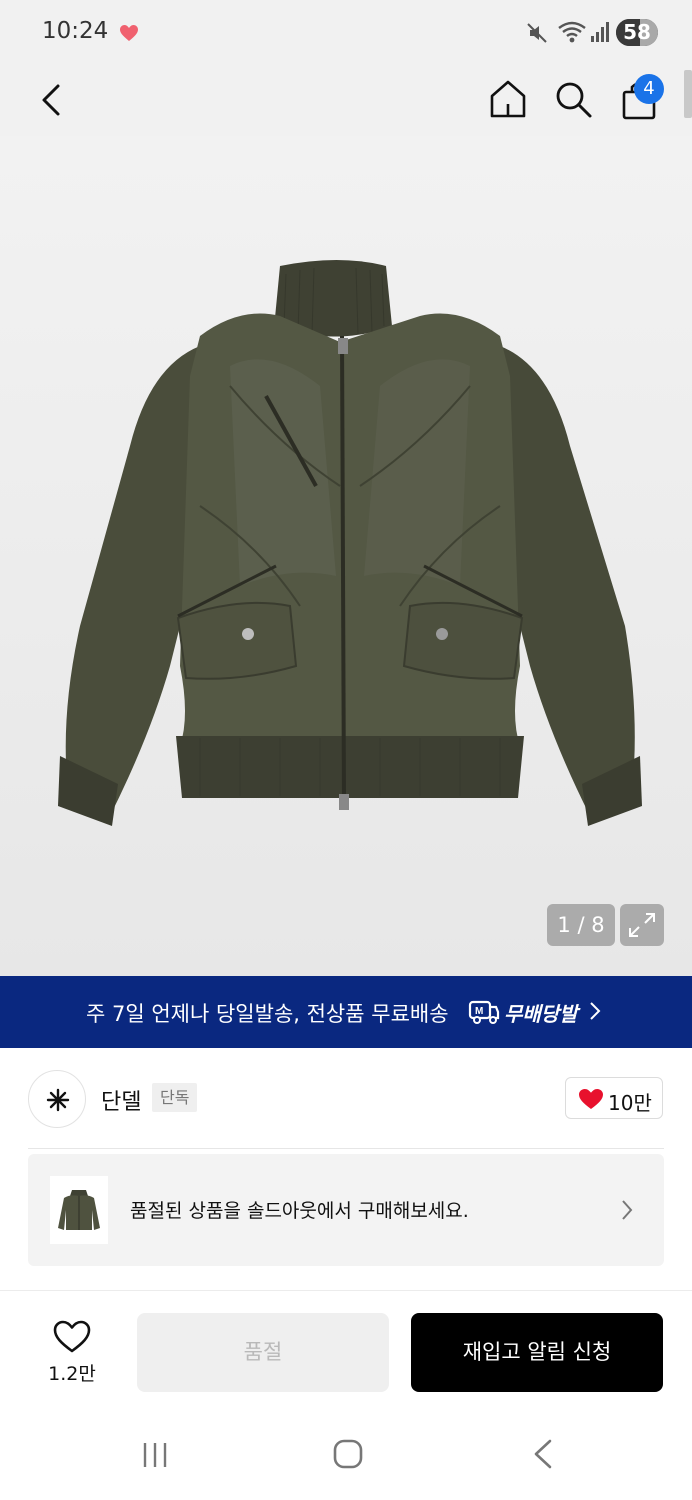  Describe the element at coordinates (54, 100) in the screenshot. I see `back-icon` at that location.